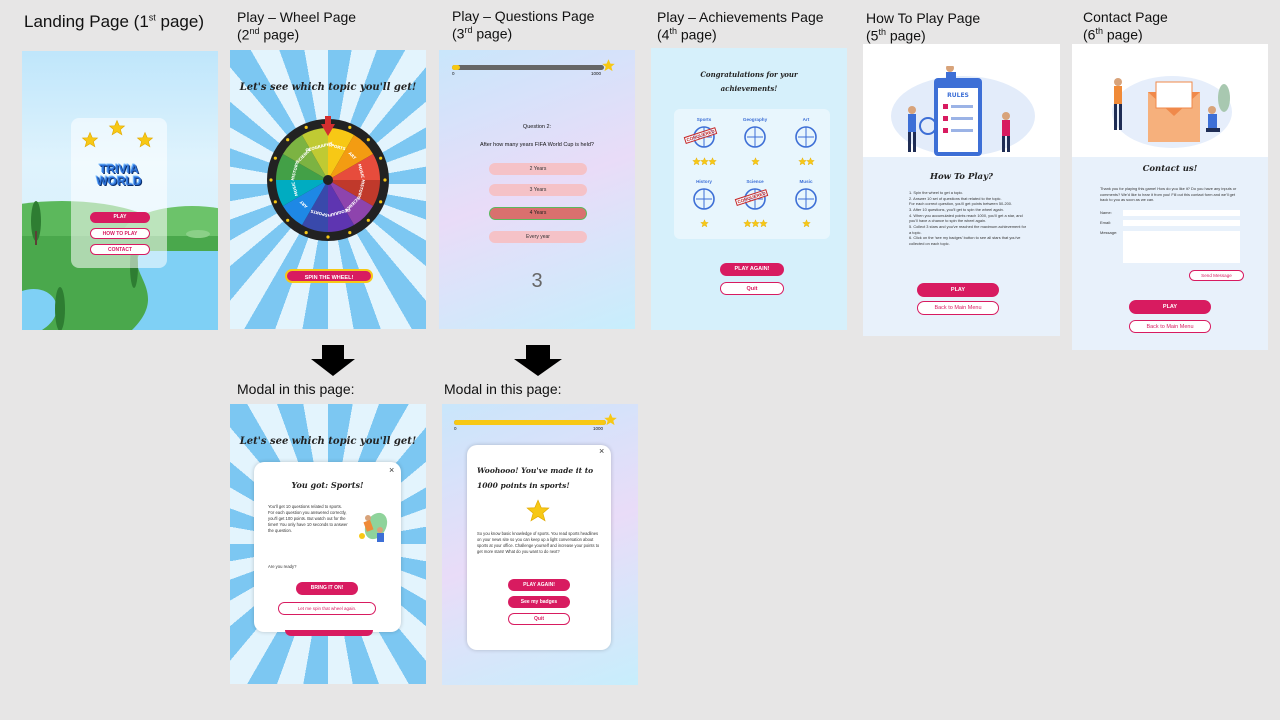  What do you see at coordinates (120, 190) in the screenshot?
I see `landing-page-screenshot: TRIVIA WORLD PLAY HOW TO PLAY CONTACT` at bounding box center [120, 190].